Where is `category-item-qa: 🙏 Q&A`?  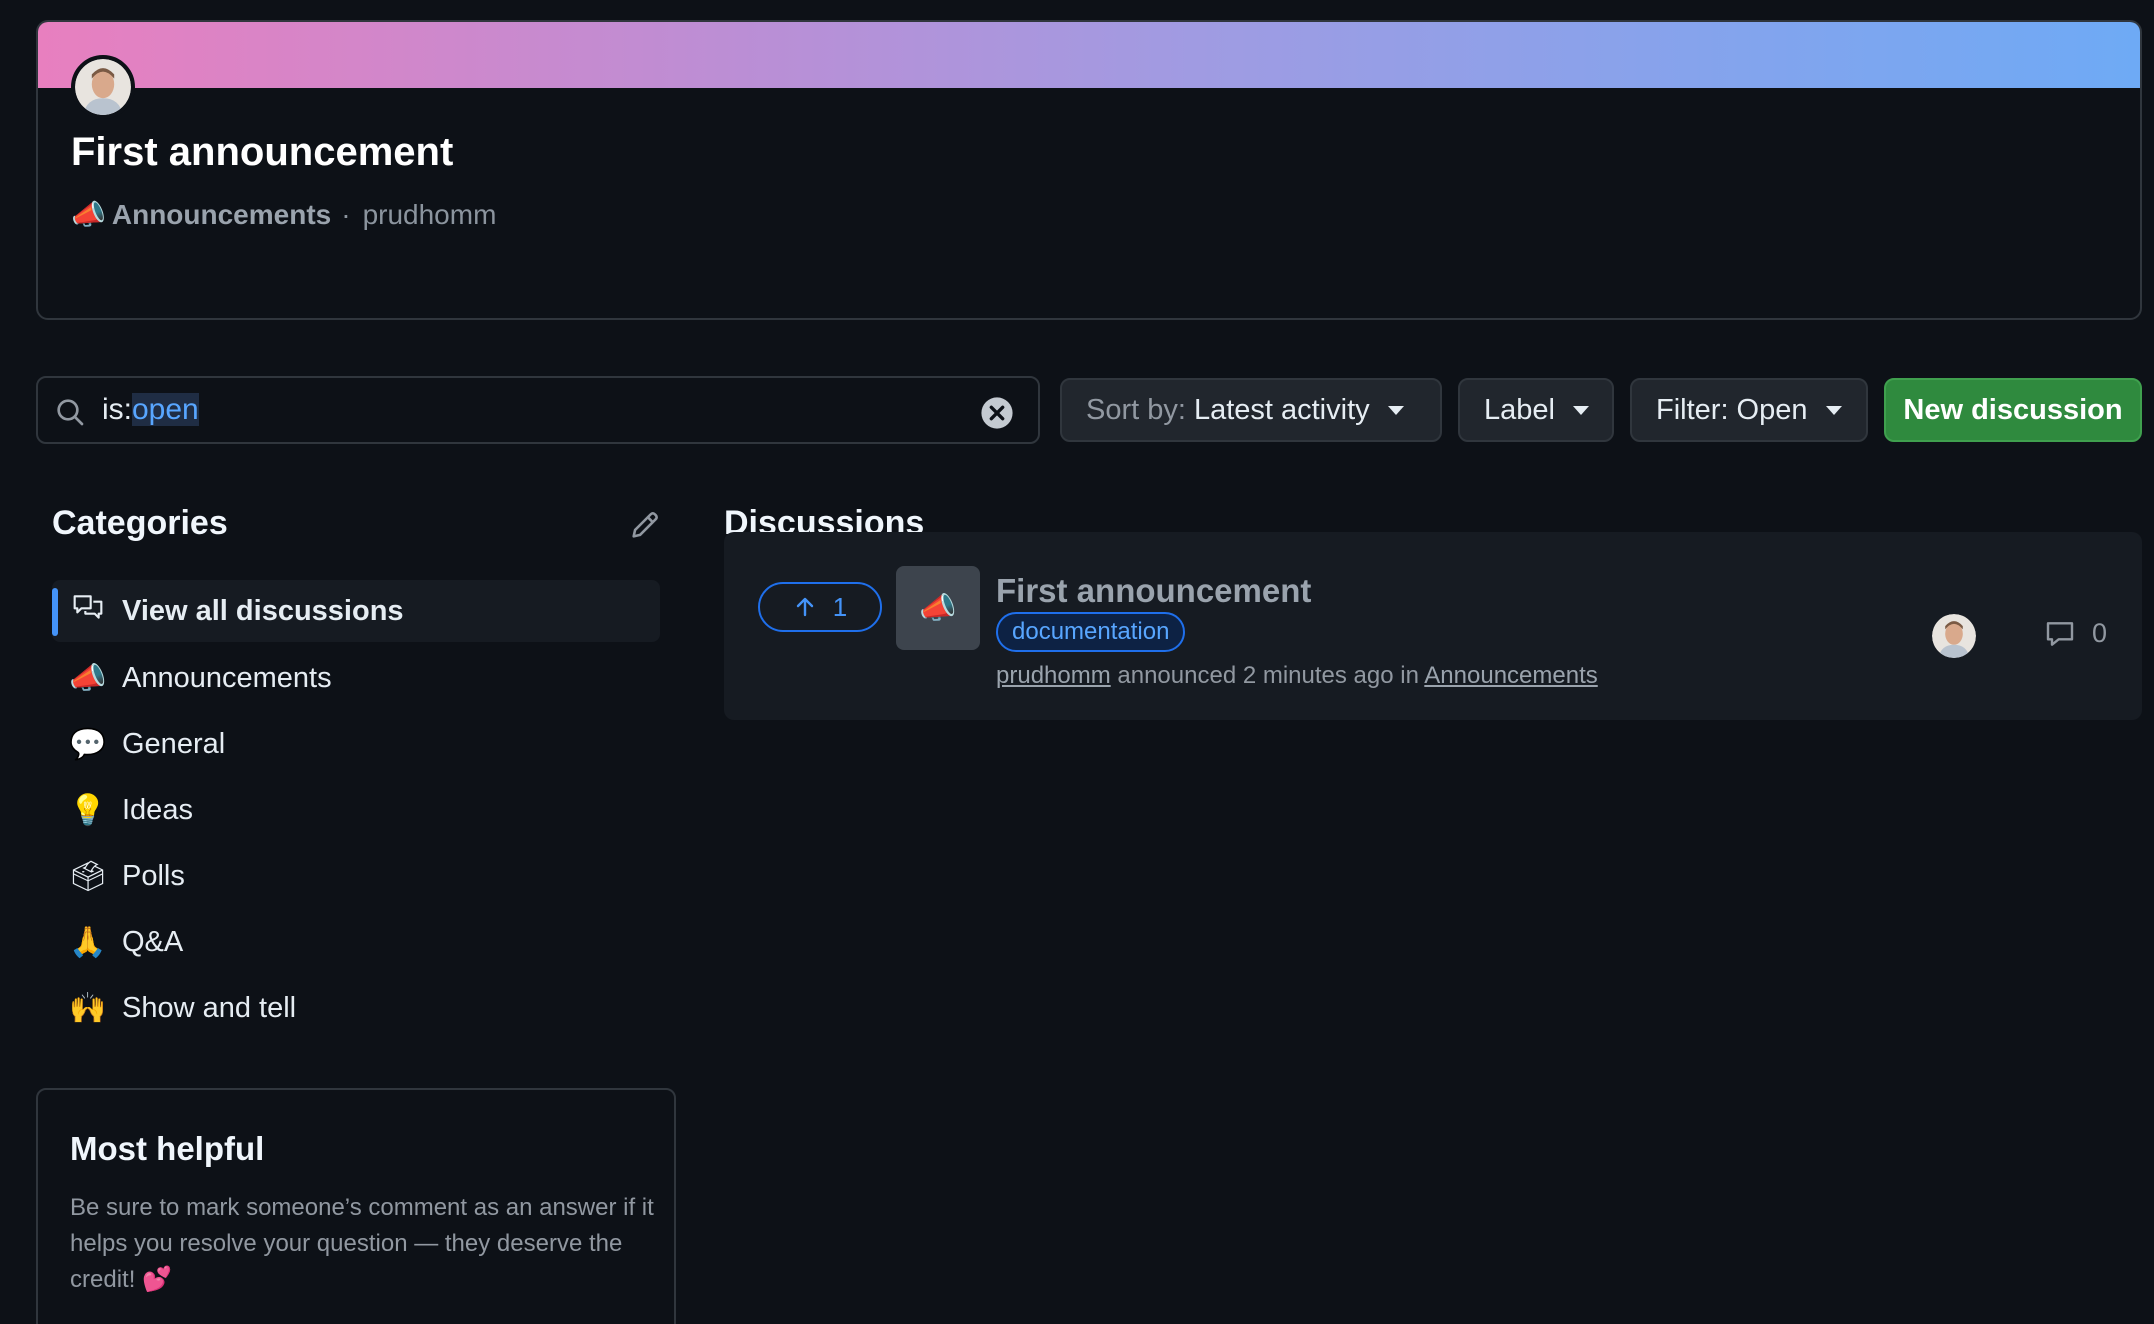 category-item-qa: 🙏 Q&A is located at coordinates (356, 942).